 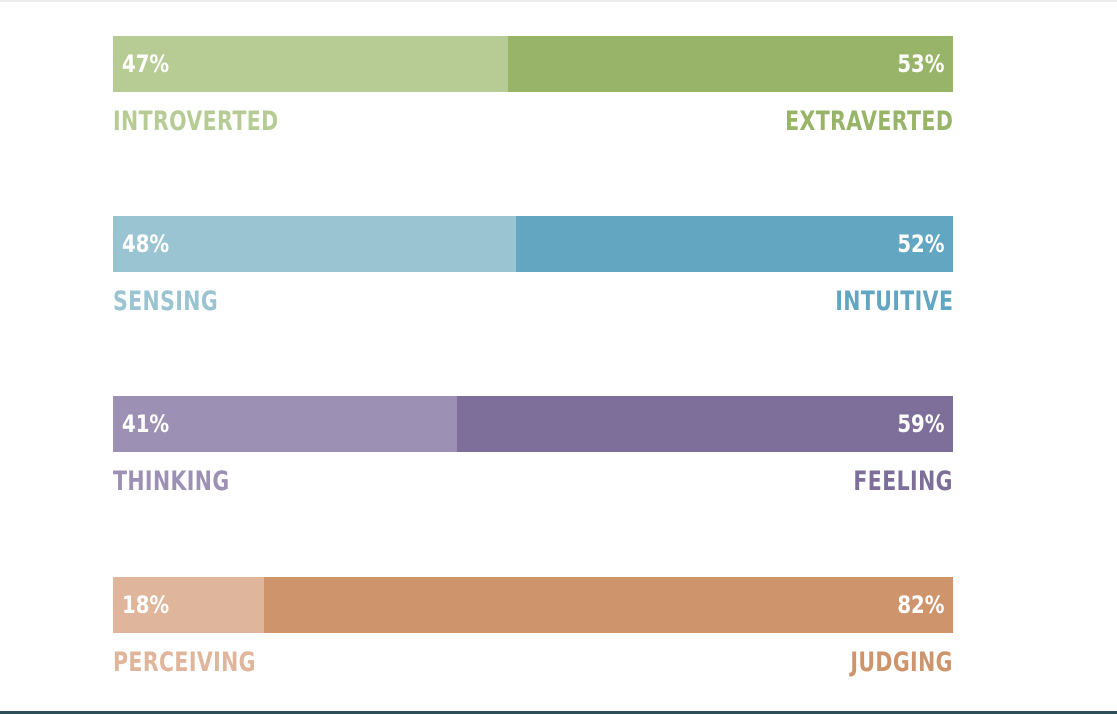 I want to click on percent-label-right-3: 59%, so click(x=920, y=424).